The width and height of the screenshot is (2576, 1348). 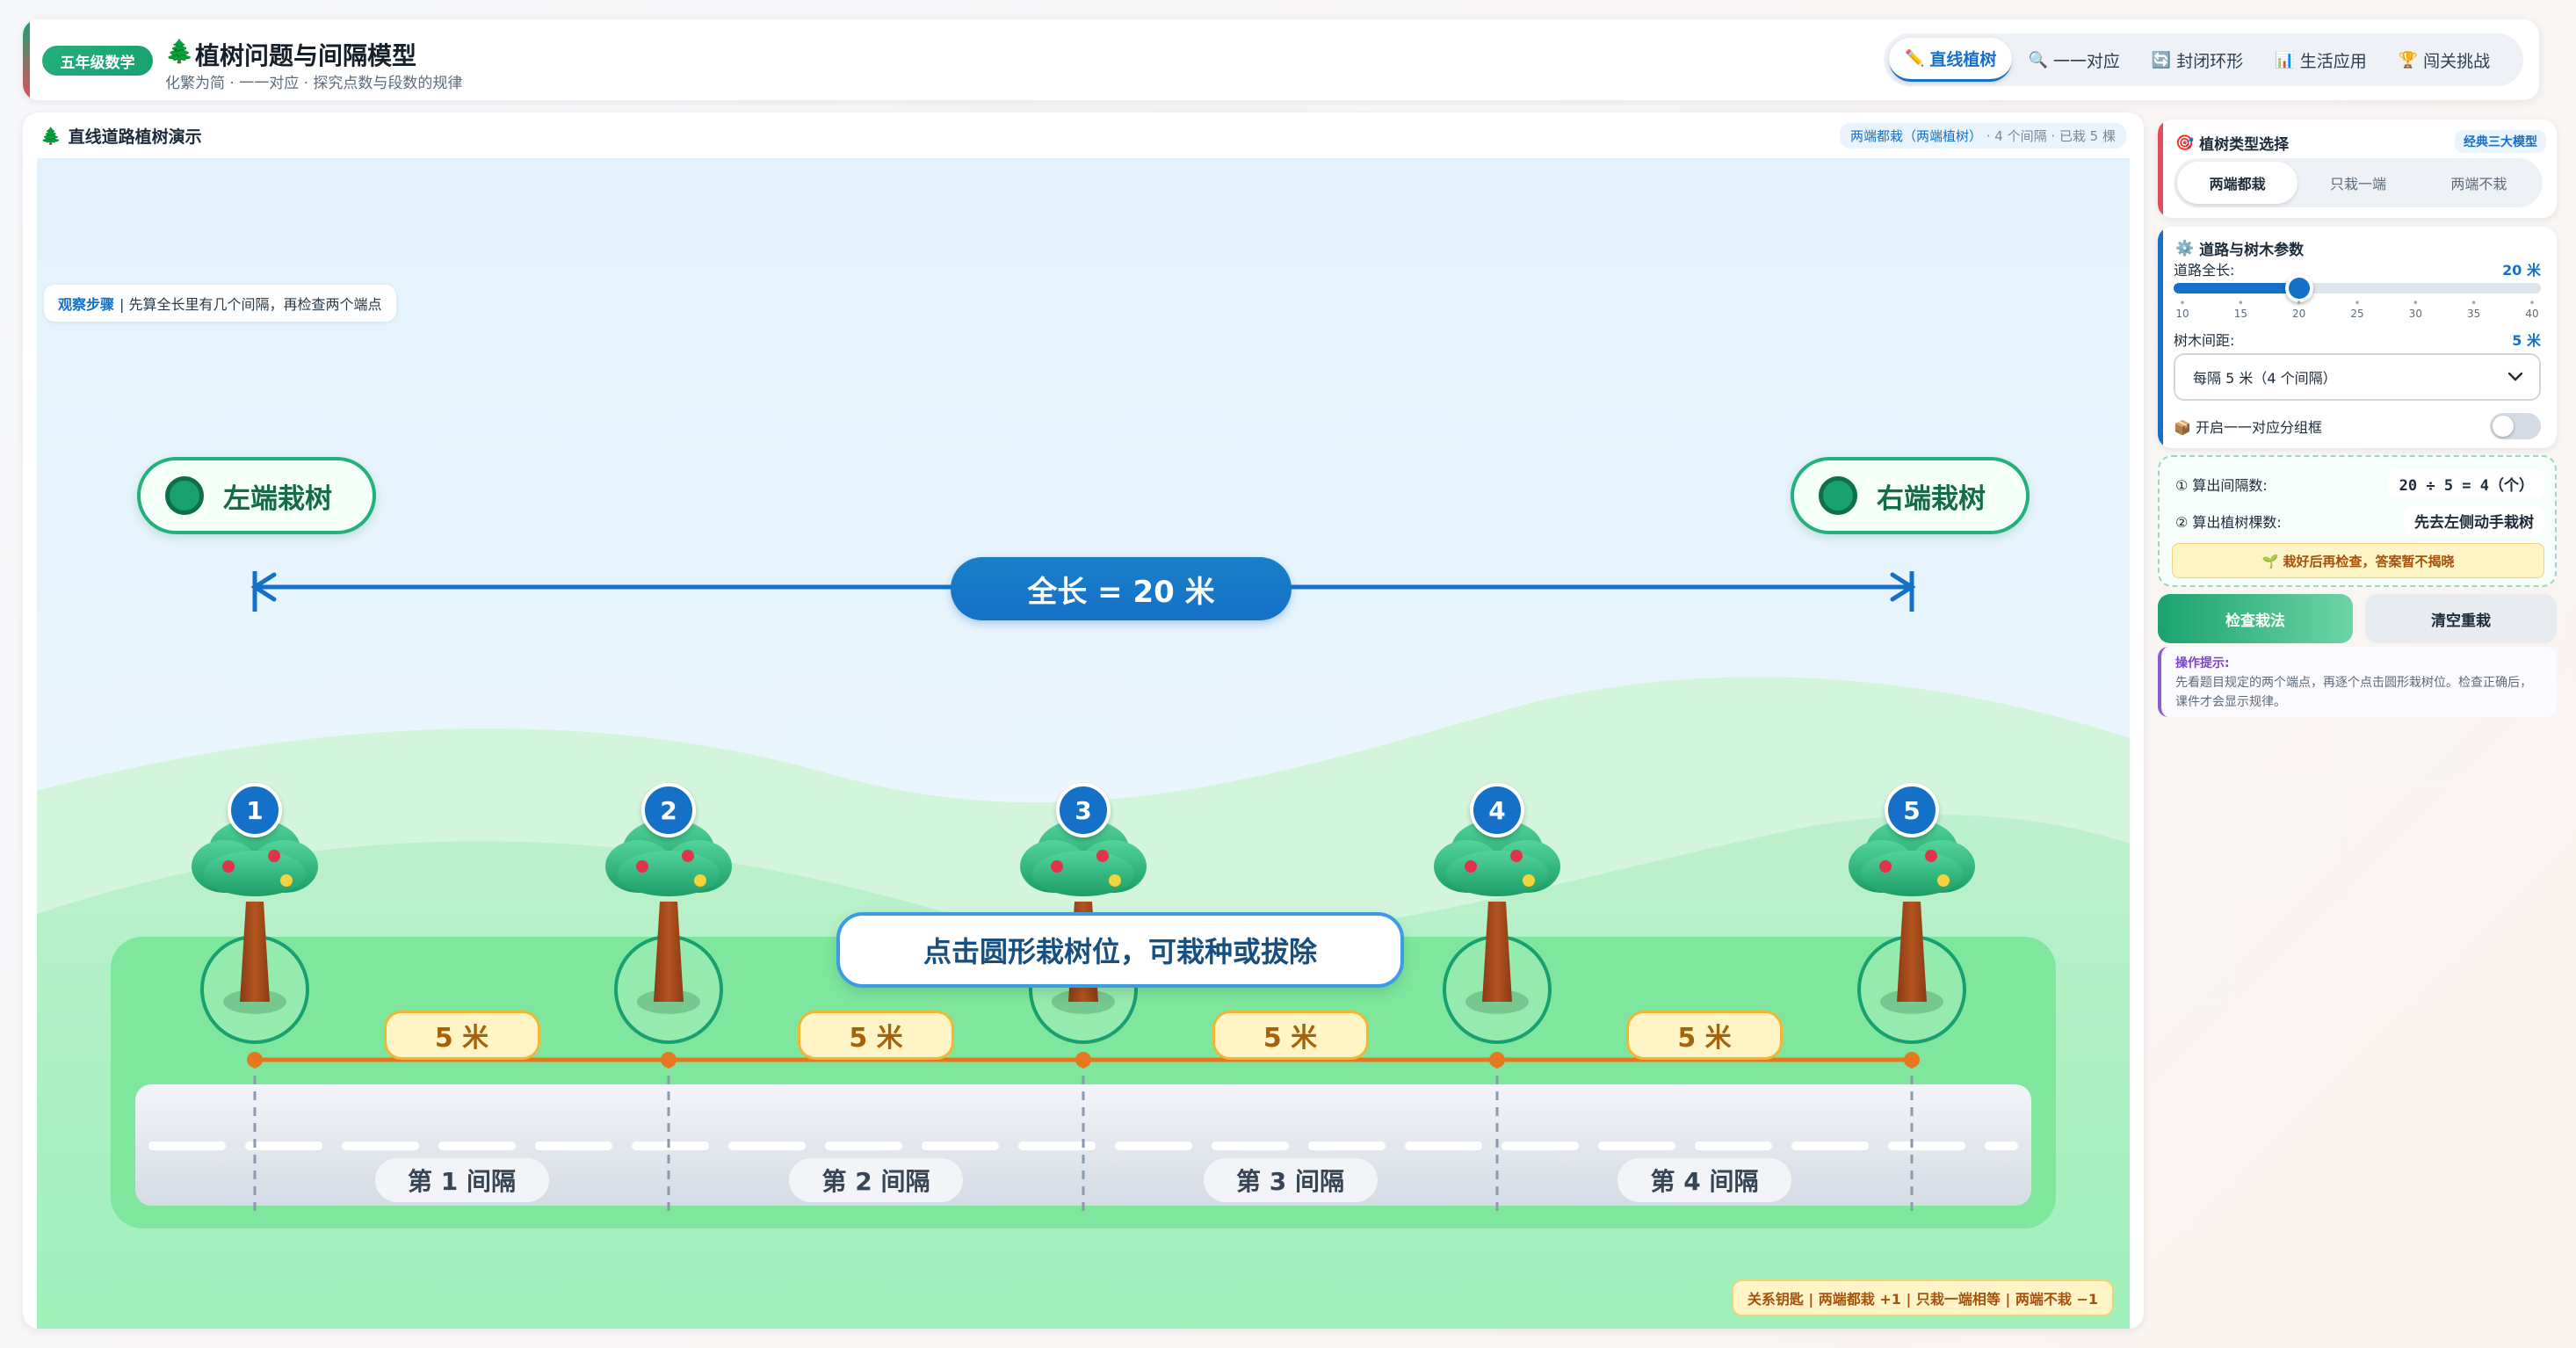 I want to click on left-end-label: 左端栽树, so click(x=277, y=498).